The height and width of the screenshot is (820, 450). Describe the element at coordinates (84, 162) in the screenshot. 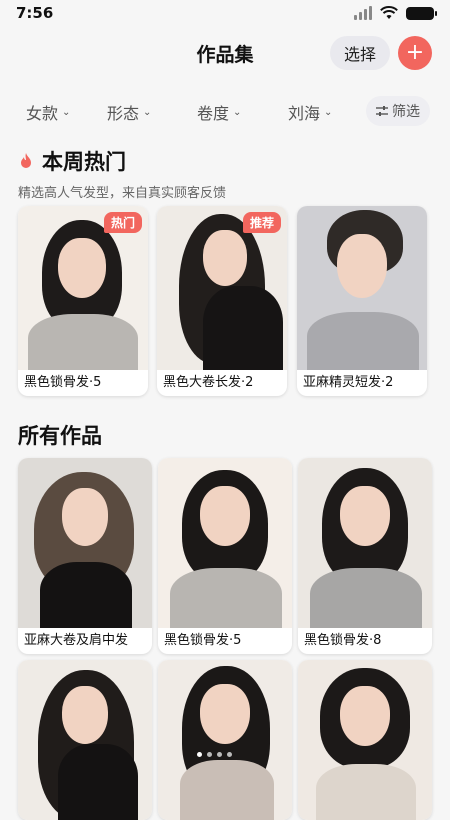

I see `hot-section-title: 本周热门` at that location.